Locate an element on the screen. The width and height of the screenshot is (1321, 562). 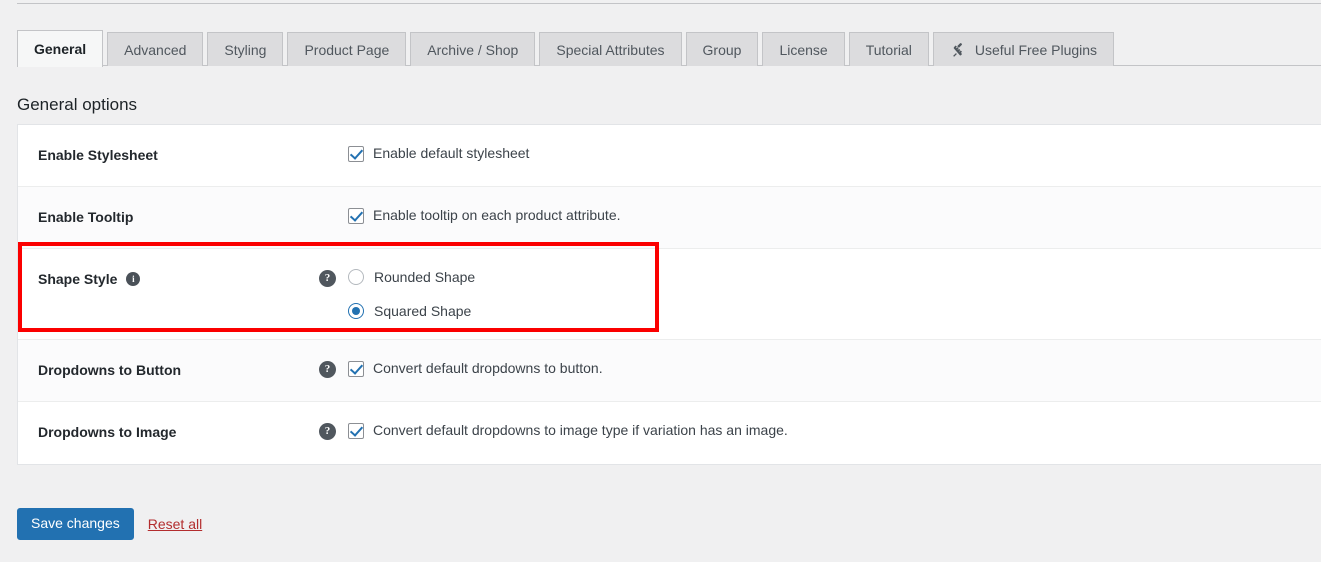
tab-product-page: Product Page is located at coordinates (347, 49).